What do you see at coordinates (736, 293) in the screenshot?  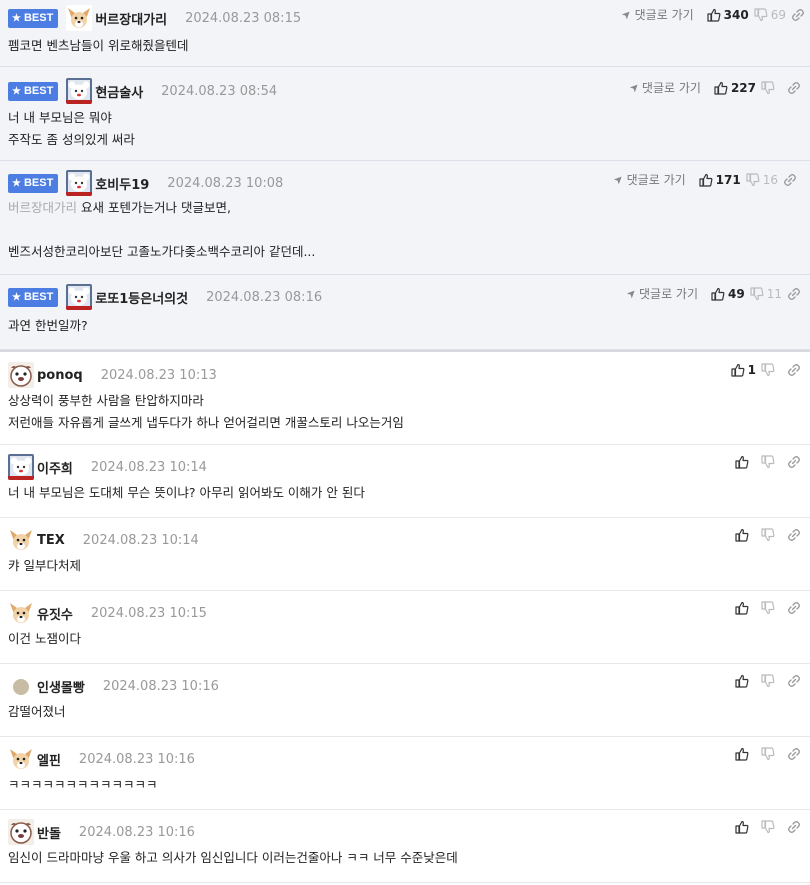 I see `upvote-count: 49` at bounding box center [736, 293].